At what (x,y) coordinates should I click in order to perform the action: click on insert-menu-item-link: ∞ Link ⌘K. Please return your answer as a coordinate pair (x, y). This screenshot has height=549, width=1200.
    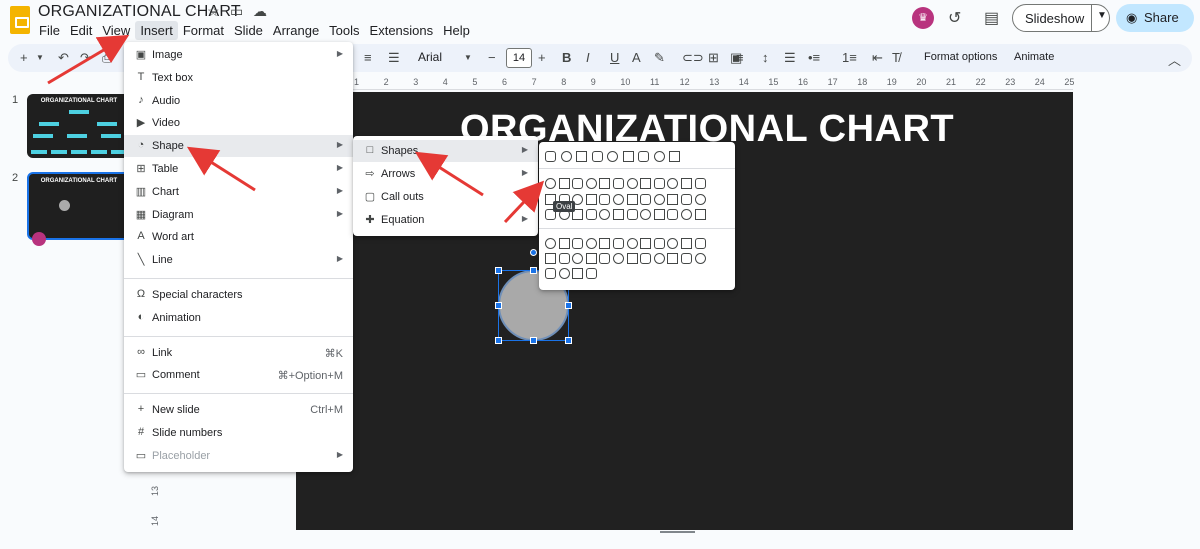
    Looking at the image, I should click on (238, 353).